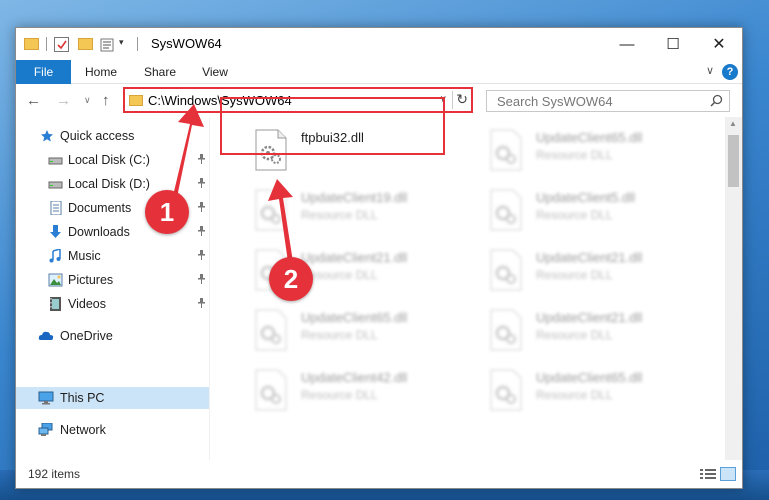 This screenshot has width=769, height=500. What do you see at coordinates (101, 72) in the screenshot?
I see `tab-home: Home` at bounding box center [101, 72].